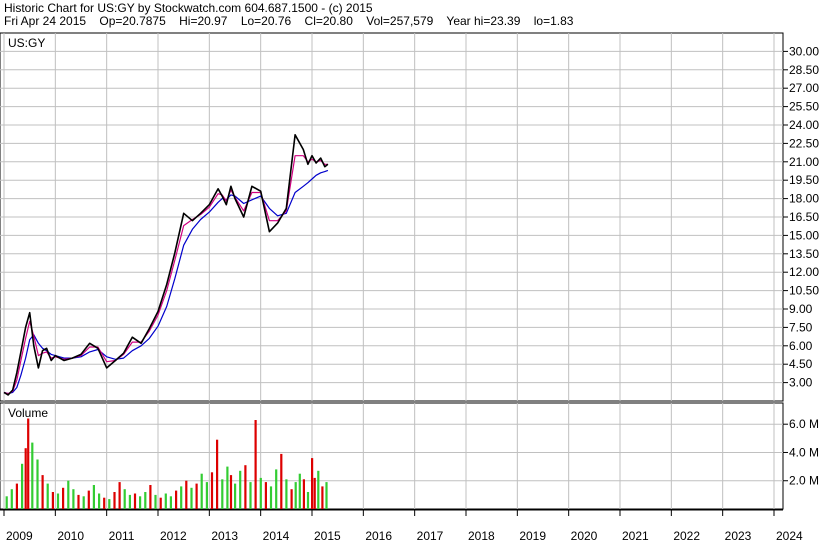 The image size is (830, 543). I want to click on price-tick-label: 22.50, so click(804, 143).